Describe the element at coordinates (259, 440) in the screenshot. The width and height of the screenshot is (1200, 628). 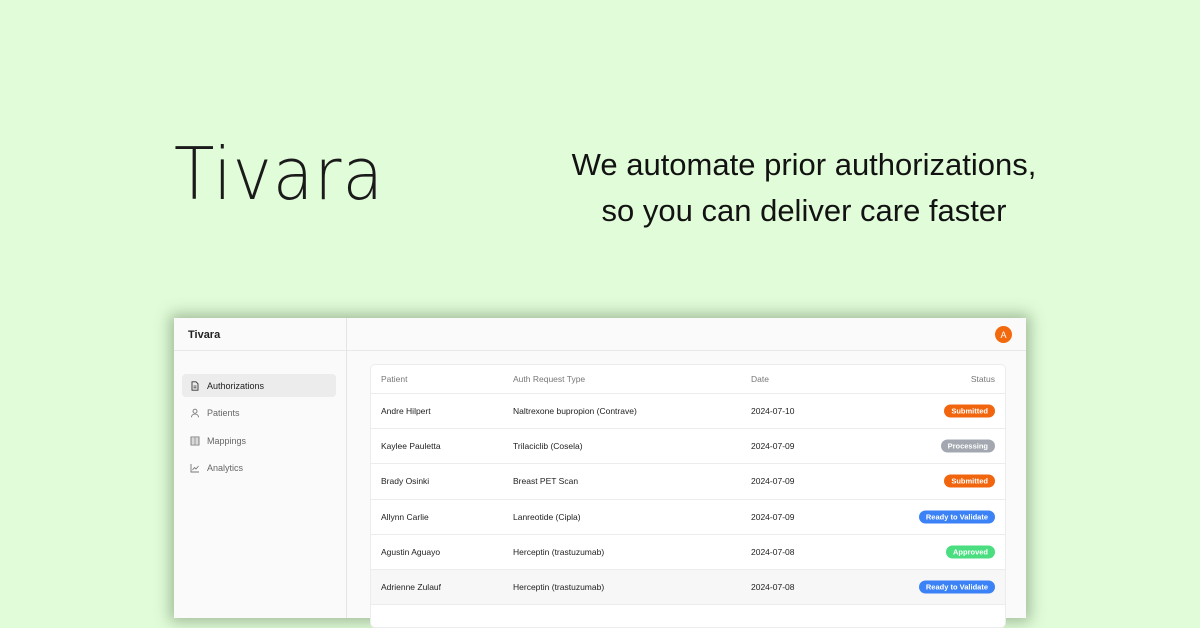
I see `sidebar-item-mappings: Mappings` at that location.